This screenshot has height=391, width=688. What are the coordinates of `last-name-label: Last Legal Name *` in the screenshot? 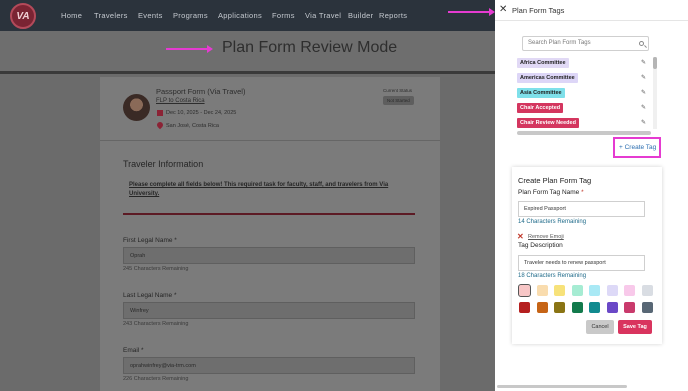 It's located at (150, 295).